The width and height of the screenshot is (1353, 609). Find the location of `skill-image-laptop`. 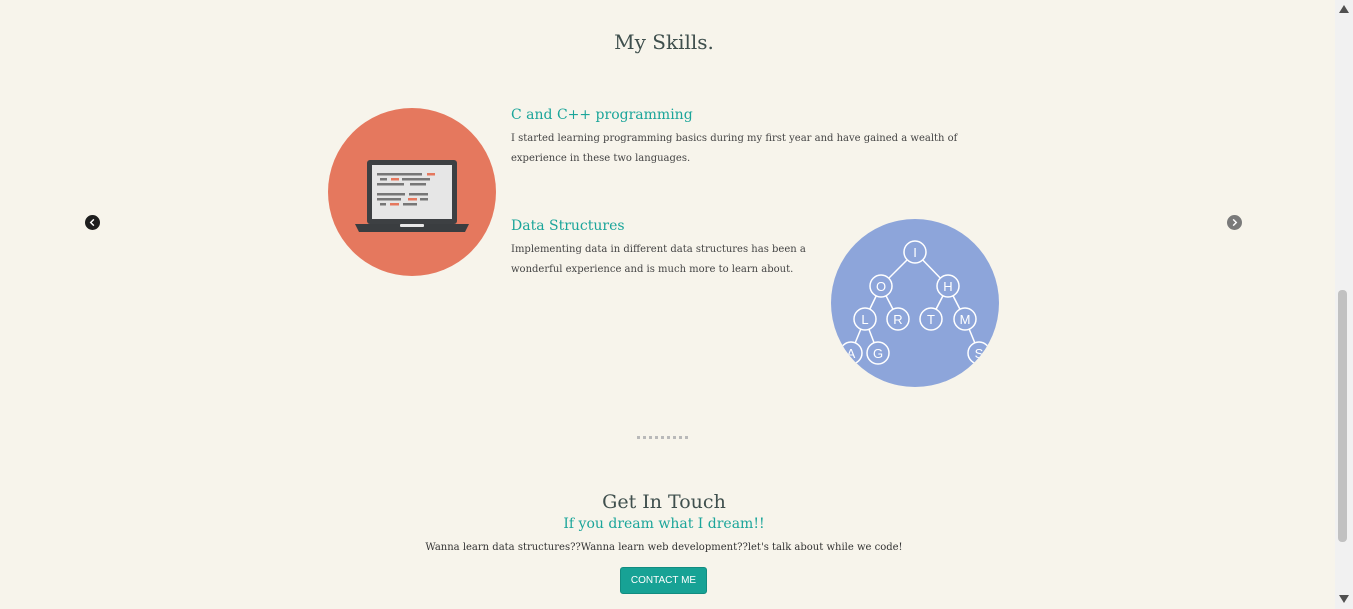

skill-image-laptop is located at coordinates (412, 192).